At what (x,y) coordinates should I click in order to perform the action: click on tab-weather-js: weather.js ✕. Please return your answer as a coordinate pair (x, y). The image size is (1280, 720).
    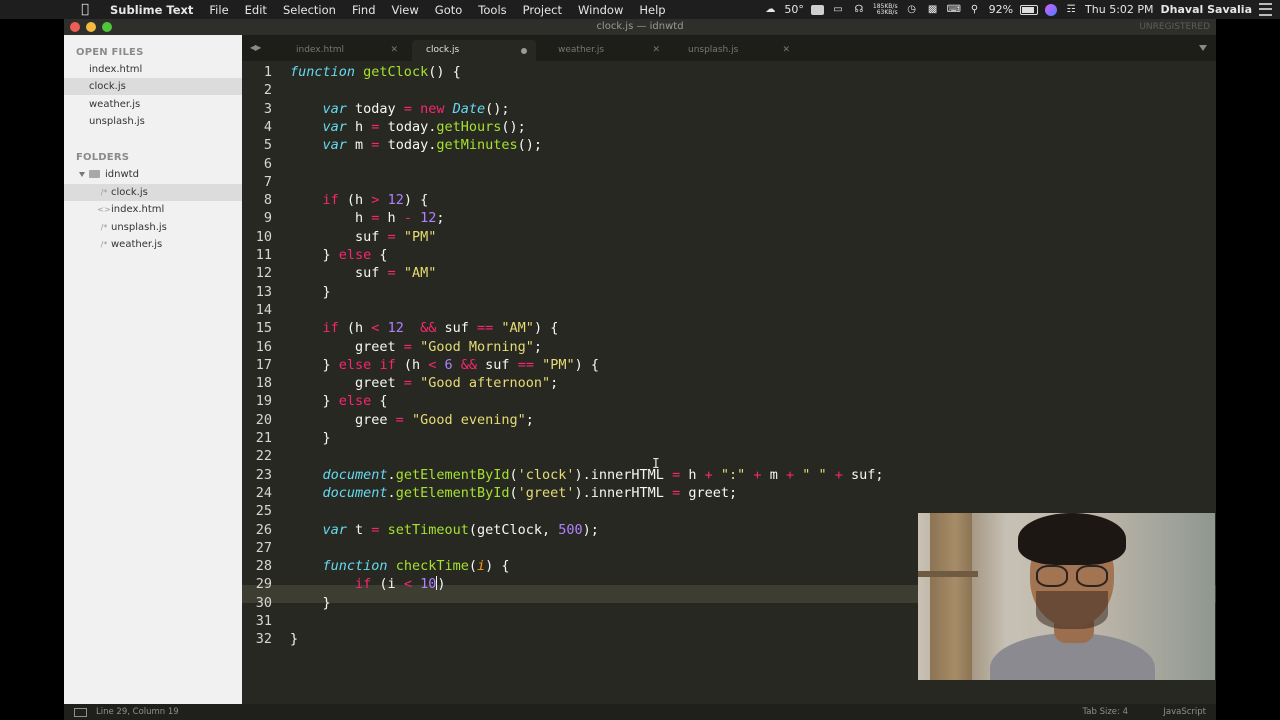
    Looking at the image, I should click on (606, 50).